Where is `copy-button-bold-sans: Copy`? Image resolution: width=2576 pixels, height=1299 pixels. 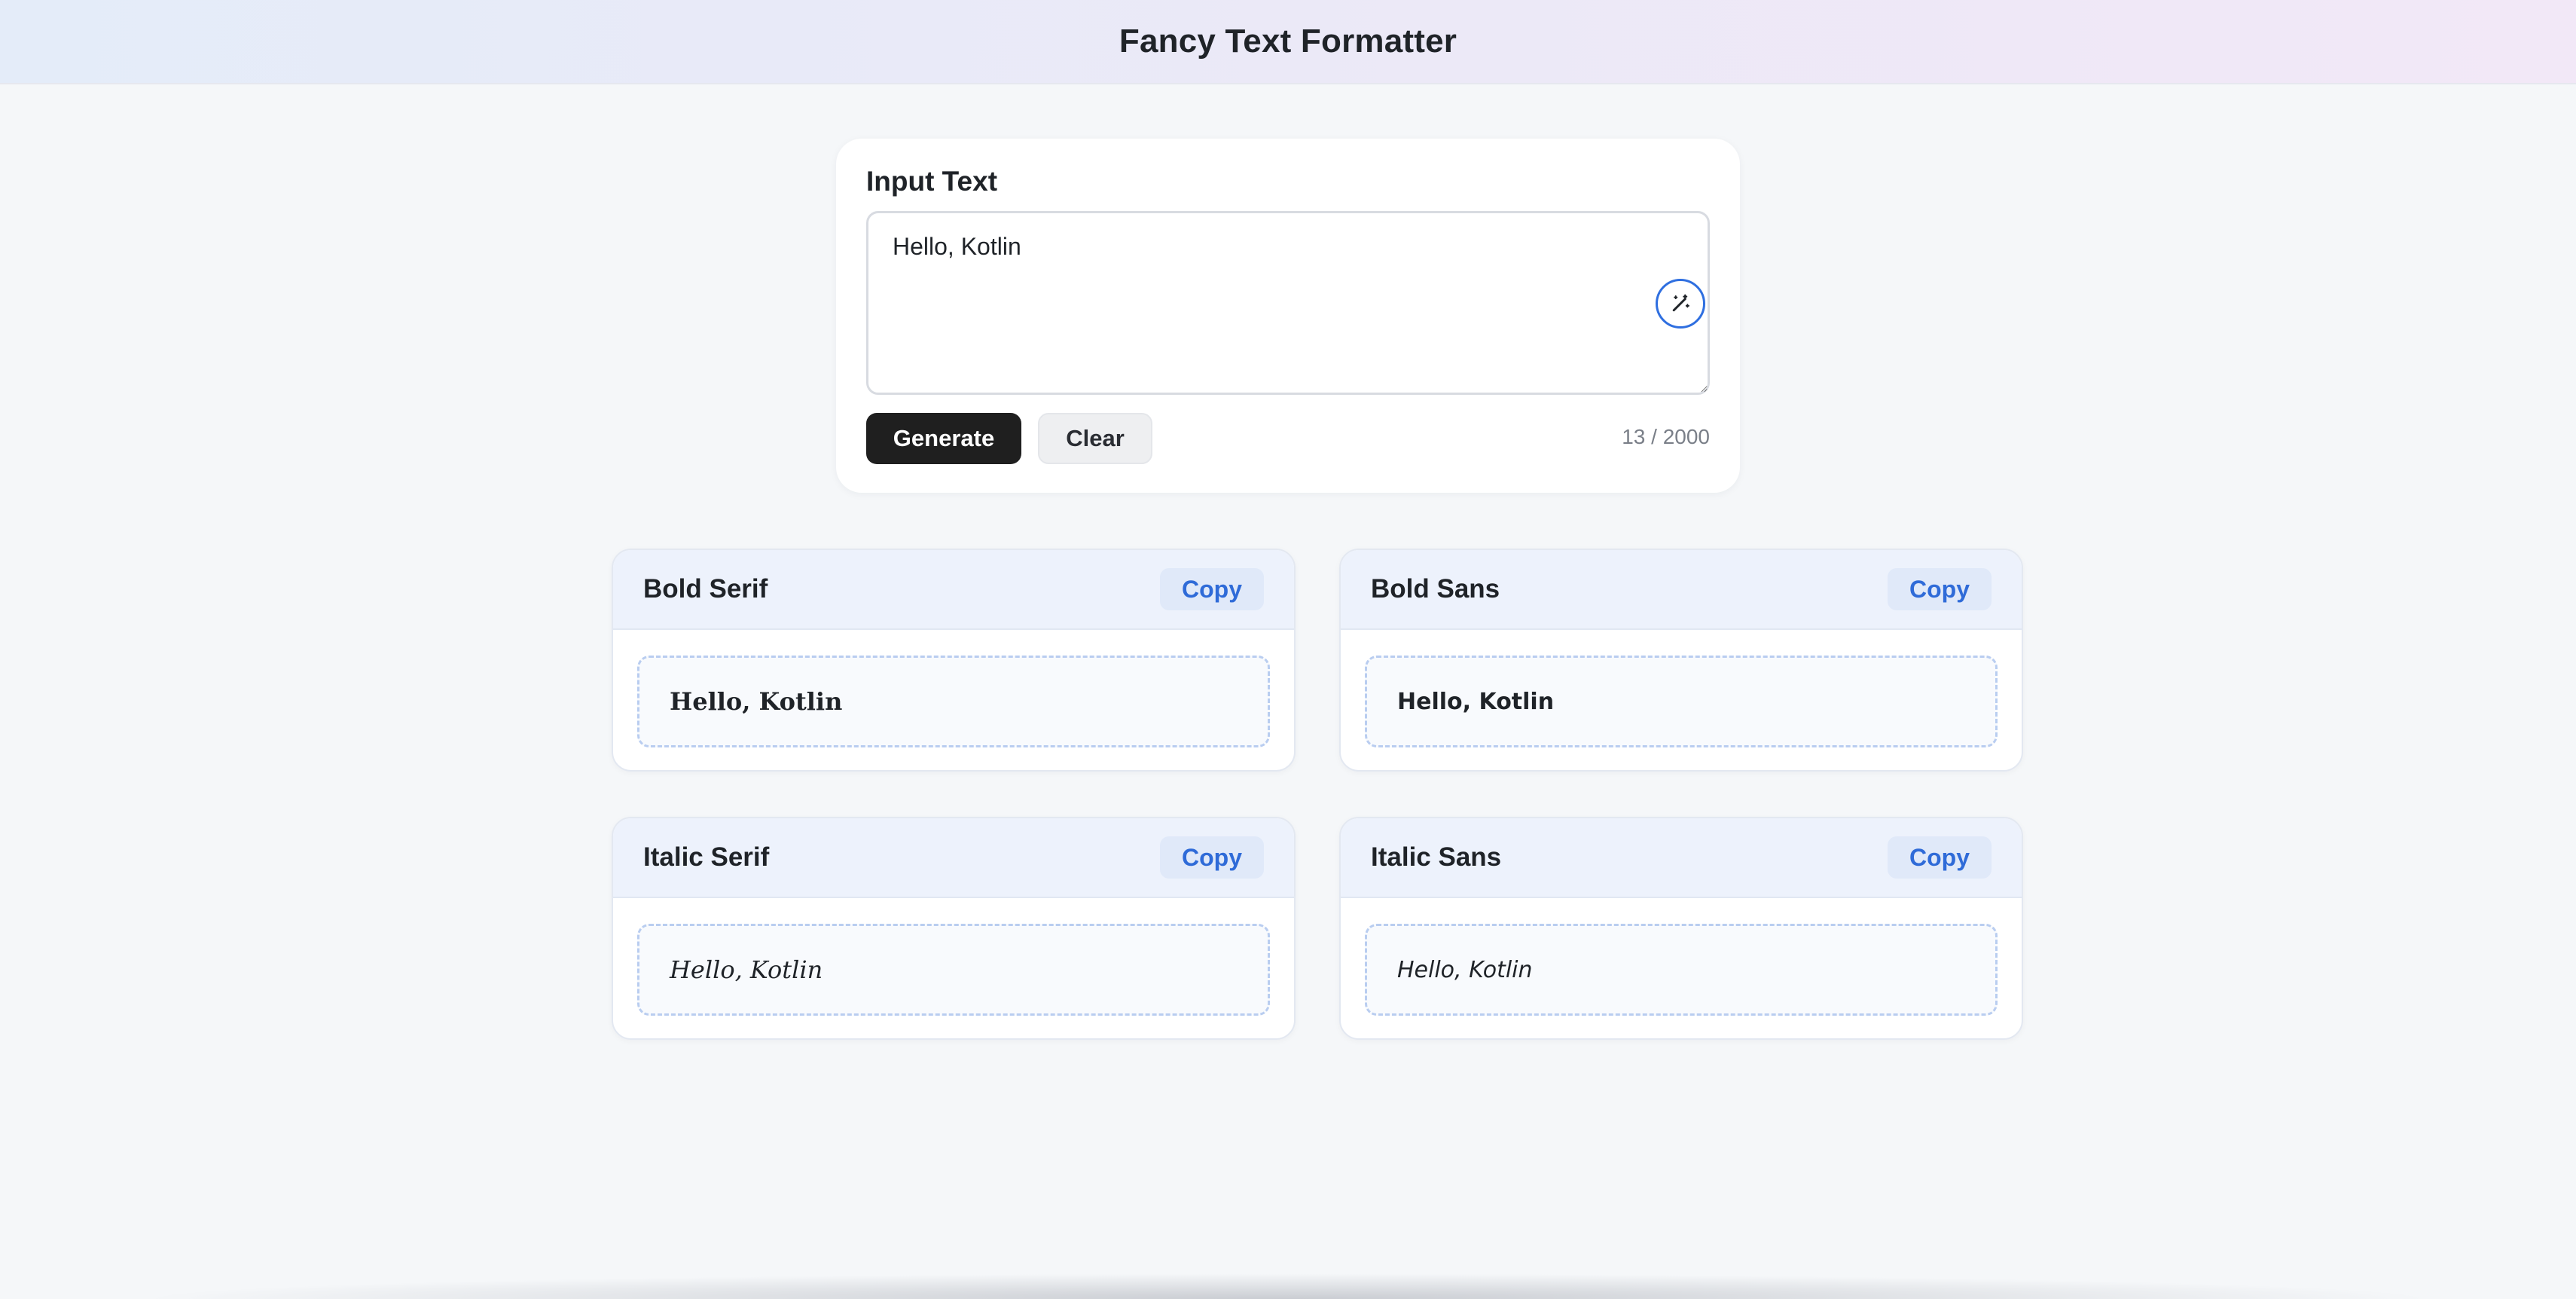
copy-button-bold-sans: Copy is located at coordinates (1940, 589).